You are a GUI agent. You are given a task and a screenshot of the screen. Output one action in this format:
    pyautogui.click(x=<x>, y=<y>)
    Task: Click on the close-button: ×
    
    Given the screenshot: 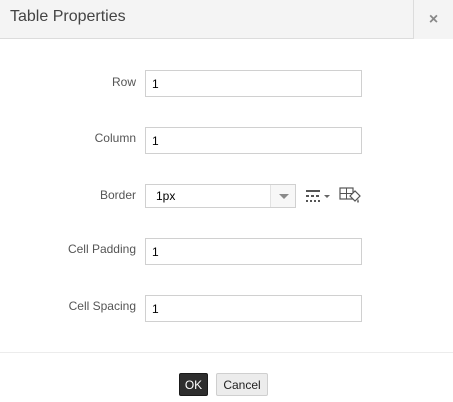 What is the action you would take?
    pyautogui.click(x=433, y=19)
    